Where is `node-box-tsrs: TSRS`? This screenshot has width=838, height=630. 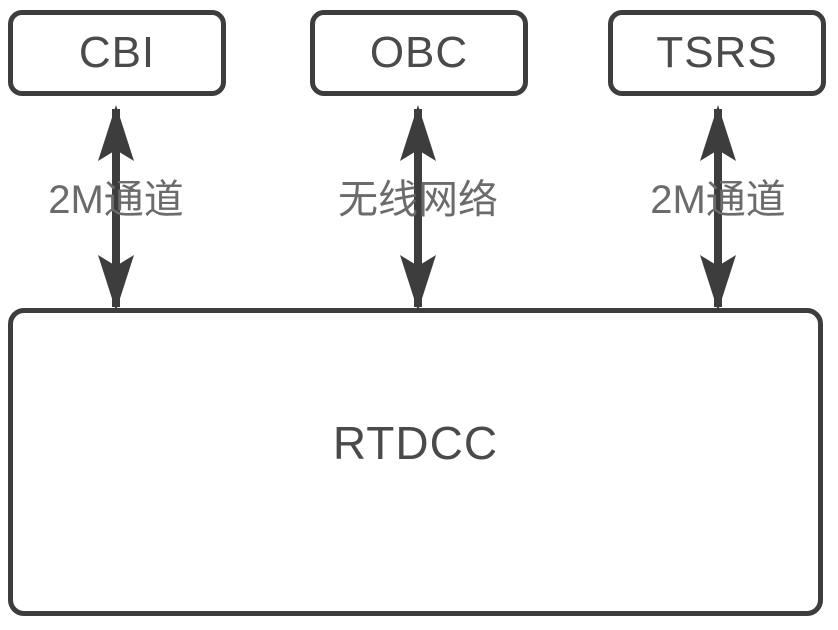 node-box-tsrs: TSRS is located at coordinates (717, 53).